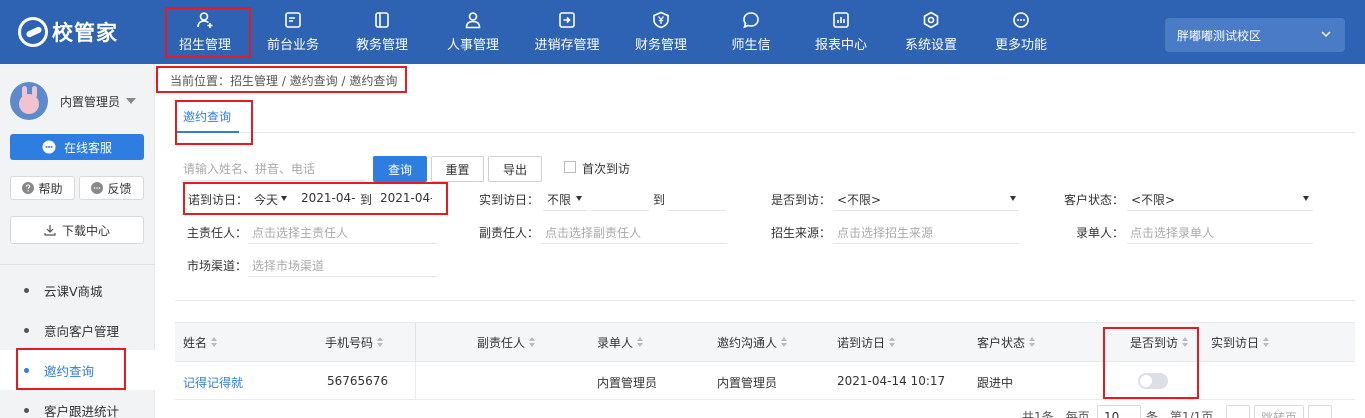 This screenshot has height=418, width=1365. Describe the element at coordinates (381, 45) in the screenshot. I see `nav-label: 教务管理` at that location.